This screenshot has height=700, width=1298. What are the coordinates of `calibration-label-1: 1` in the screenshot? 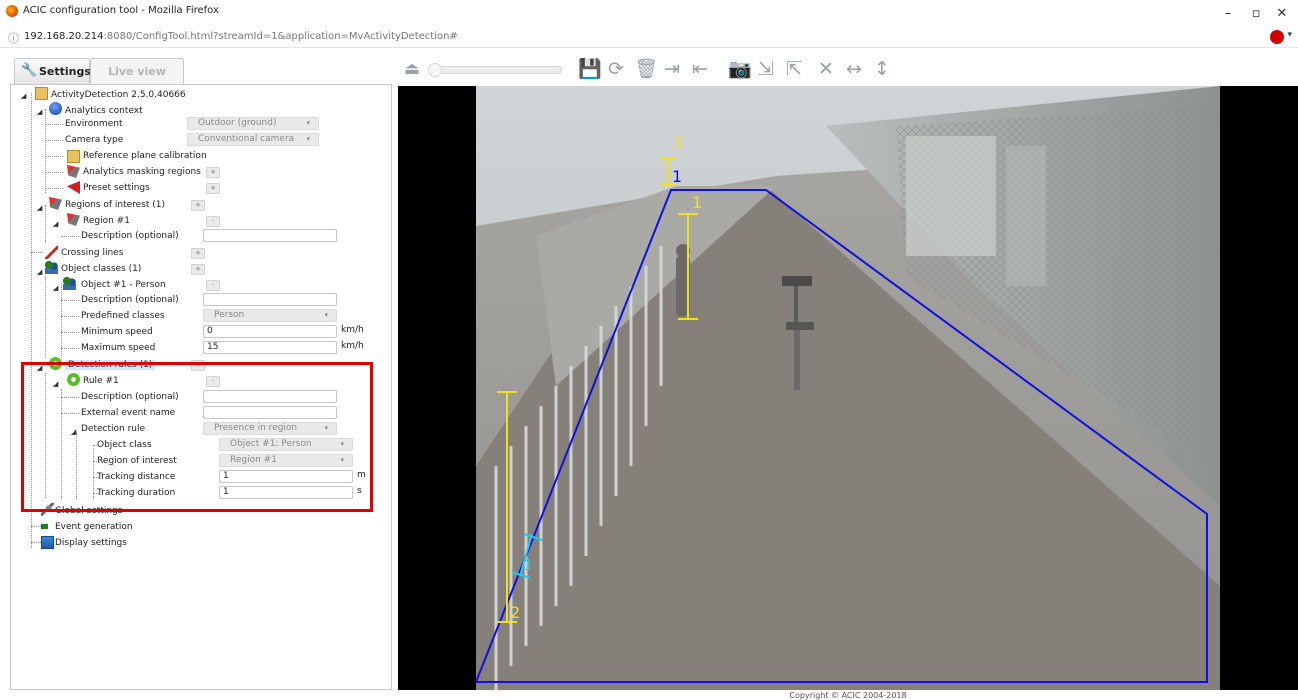 It's located at (697, 202).